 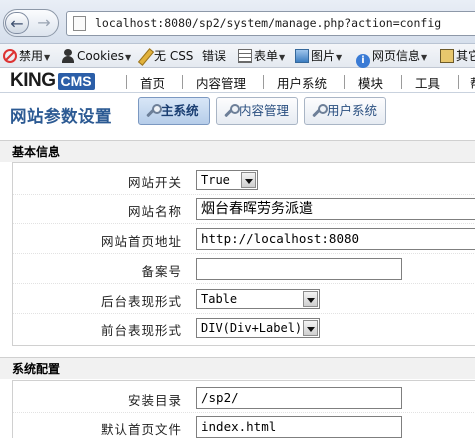 I want to click on toolbar-label: 图片, so click(x=323, y=56).